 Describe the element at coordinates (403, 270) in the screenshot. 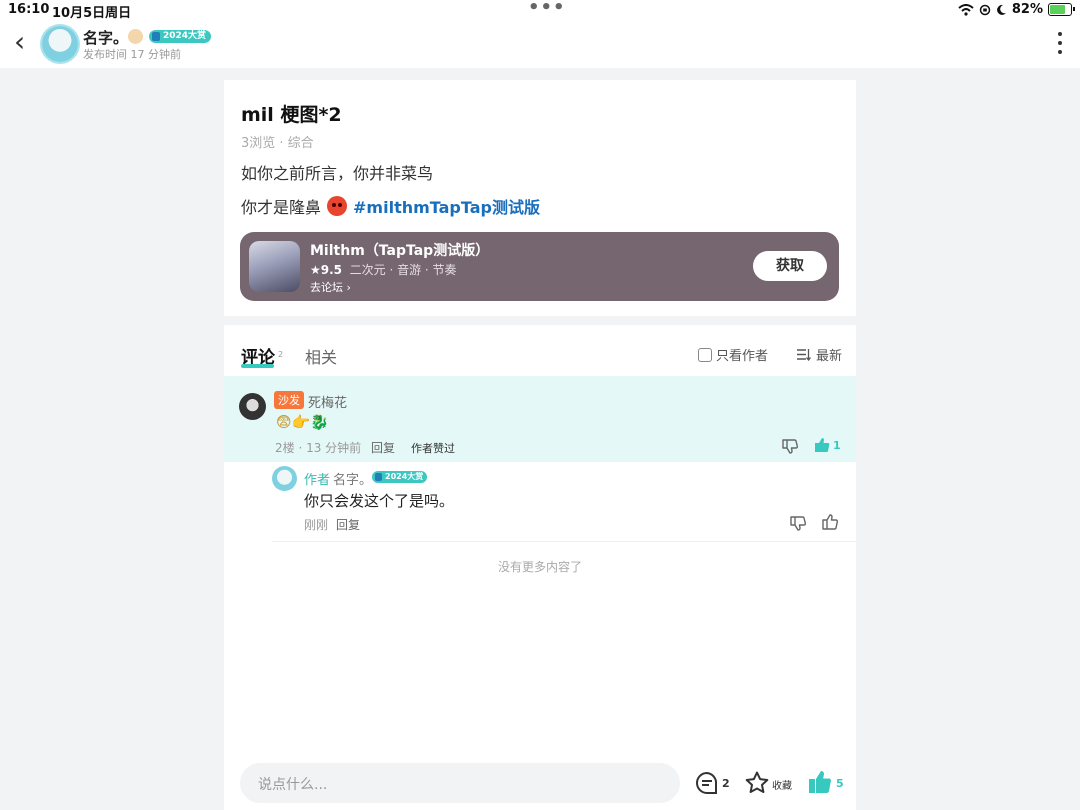

I see `game-tags: 二次元 · 音游 · 节奏` at that location.